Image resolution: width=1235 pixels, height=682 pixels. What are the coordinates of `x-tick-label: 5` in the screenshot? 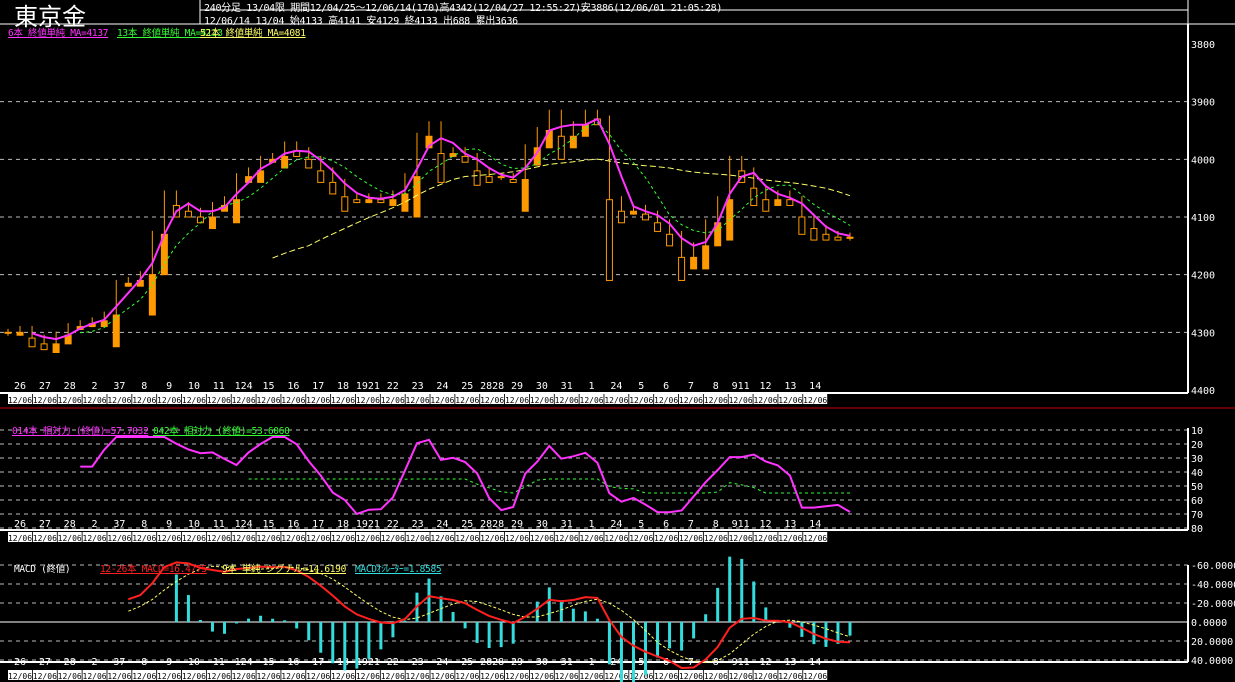 It's located at (641, 524).